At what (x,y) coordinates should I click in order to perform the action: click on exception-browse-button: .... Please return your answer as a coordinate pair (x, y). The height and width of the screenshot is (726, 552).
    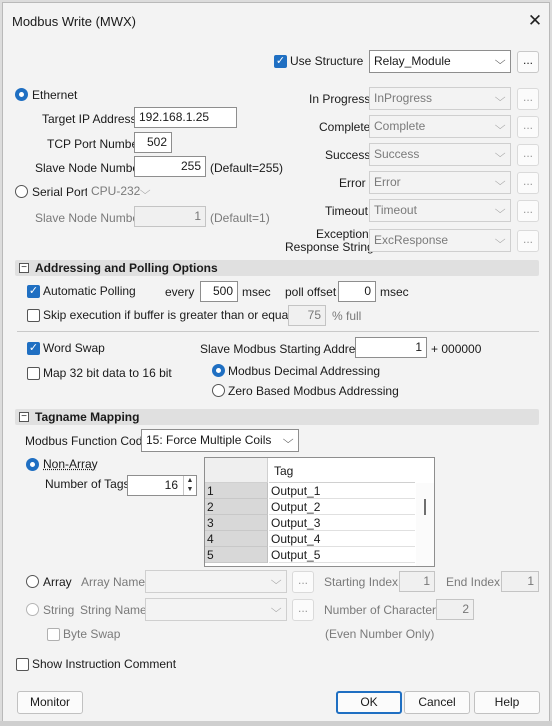
    Looking at the image, I should click on (528, 241).